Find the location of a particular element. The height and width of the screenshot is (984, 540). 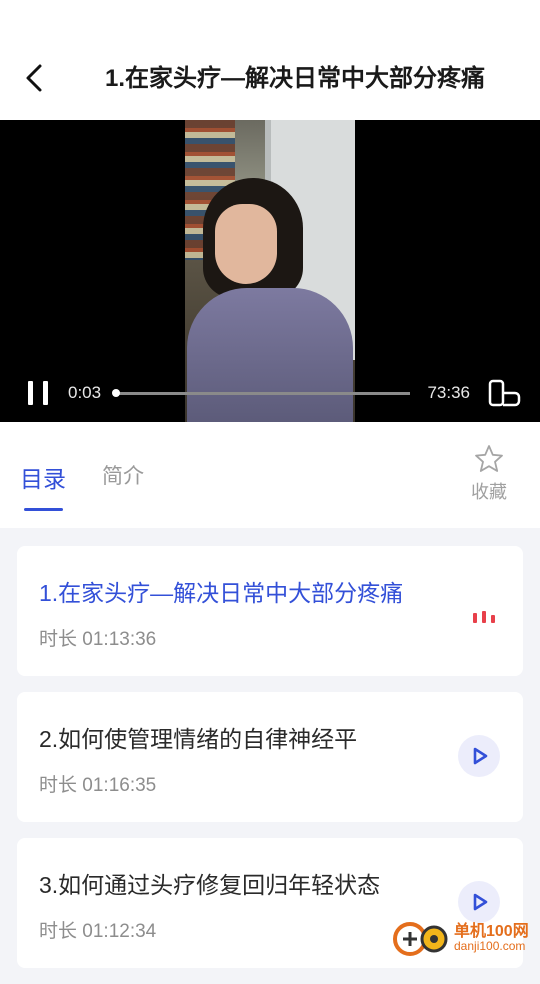

total-time: 73:36 is located at coordinates (448, 393).